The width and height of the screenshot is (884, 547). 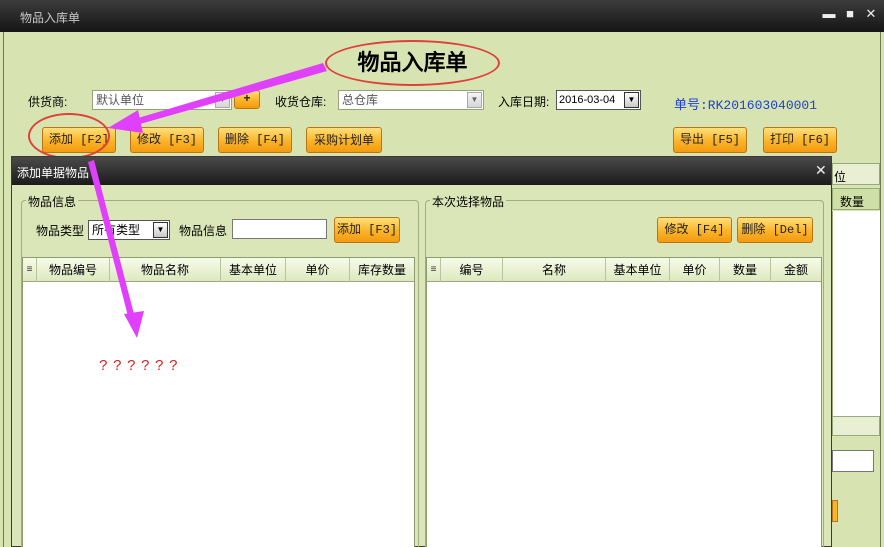 What do you see at coordinates (554, 270) in the screenshot?
I see `col-header: 名称` at bounding box center [554, 270].